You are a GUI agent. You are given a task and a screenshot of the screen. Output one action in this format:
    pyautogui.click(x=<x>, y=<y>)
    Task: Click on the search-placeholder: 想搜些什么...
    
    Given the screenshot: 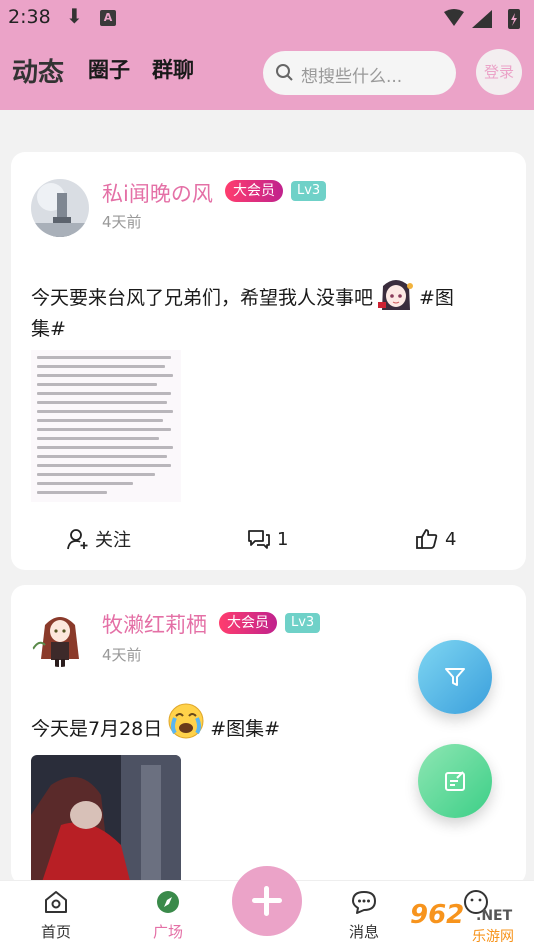 What is the action you would take?
    pyautogui.click(x=352, y=77)
    